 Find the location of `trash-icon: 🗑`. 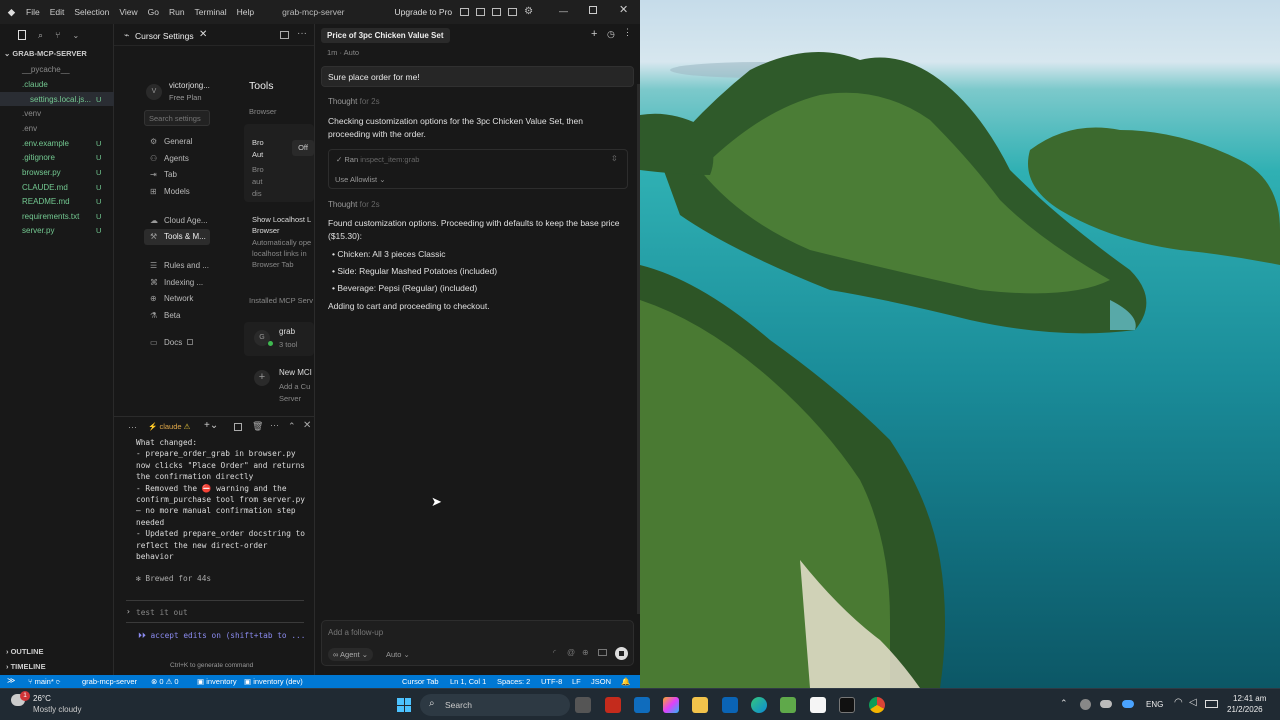

trash-icon: 🗑 is located at coordinates (257, 426).